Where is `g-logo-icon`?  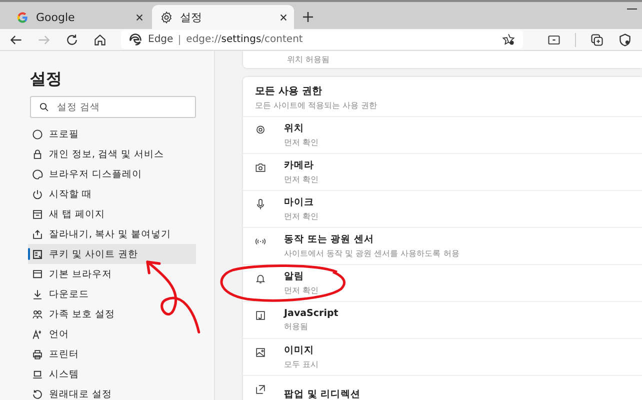
g-logo-icon is located at coordinates (22, 17).